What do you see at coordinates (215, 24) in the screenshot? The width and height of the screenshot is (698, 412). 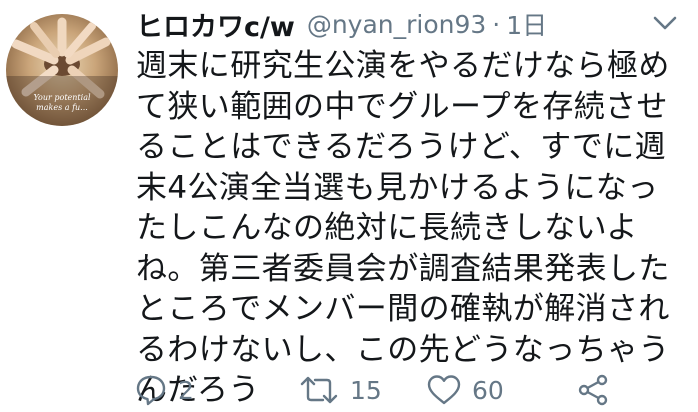 I see `display-name: ヒロカワc/w` at bounding box center [215, 24].